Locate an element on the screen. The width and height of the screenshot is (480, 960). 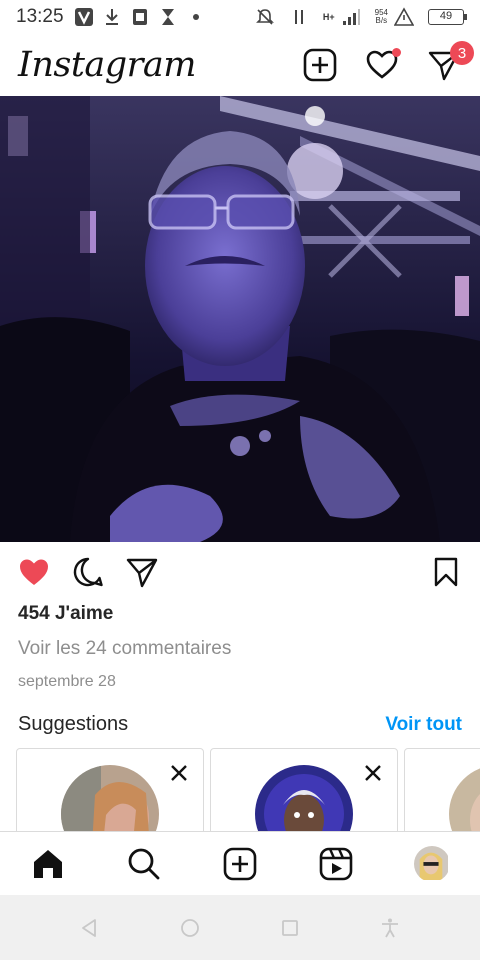
suggestion-cards is located at coordinates (248, 790).